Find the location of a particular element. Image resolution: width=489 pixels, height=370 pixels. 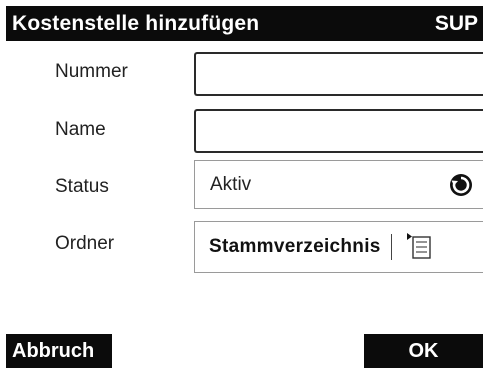

folder-selector: Stammverzeichnis is located at coordinates (338, 247).